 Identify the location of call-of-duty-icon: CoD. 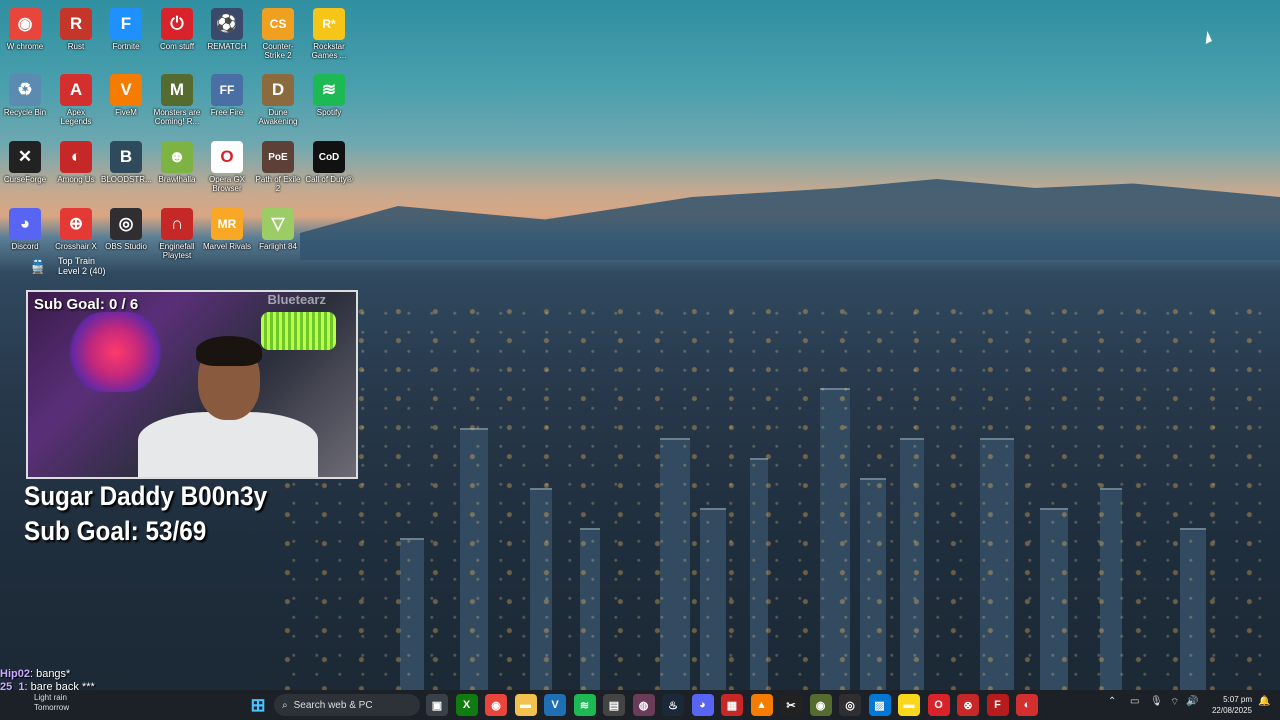
(329, 157).